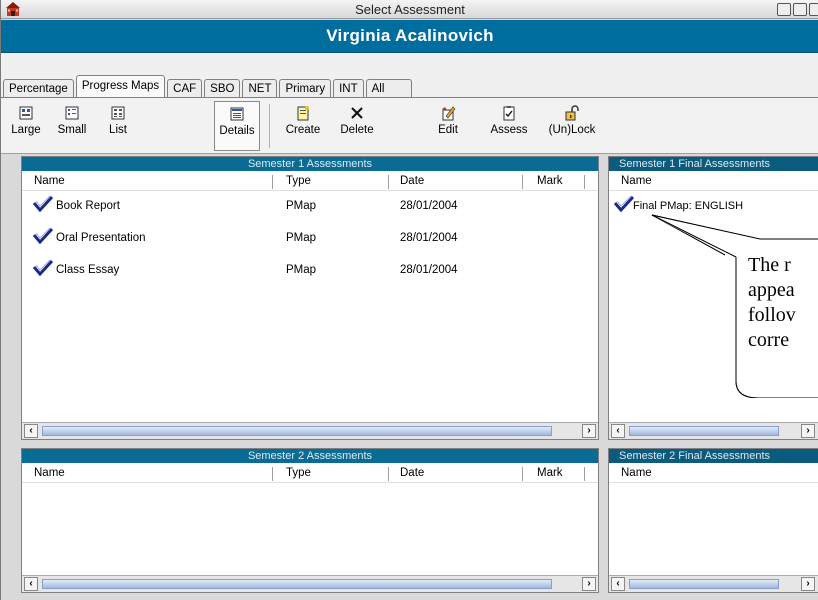 The width and height of the screenshot is (818, 600). What do you see at coordinates (303, 126) in the screenshot?
I see `create-button: Create` at bounding box center [303, 126].